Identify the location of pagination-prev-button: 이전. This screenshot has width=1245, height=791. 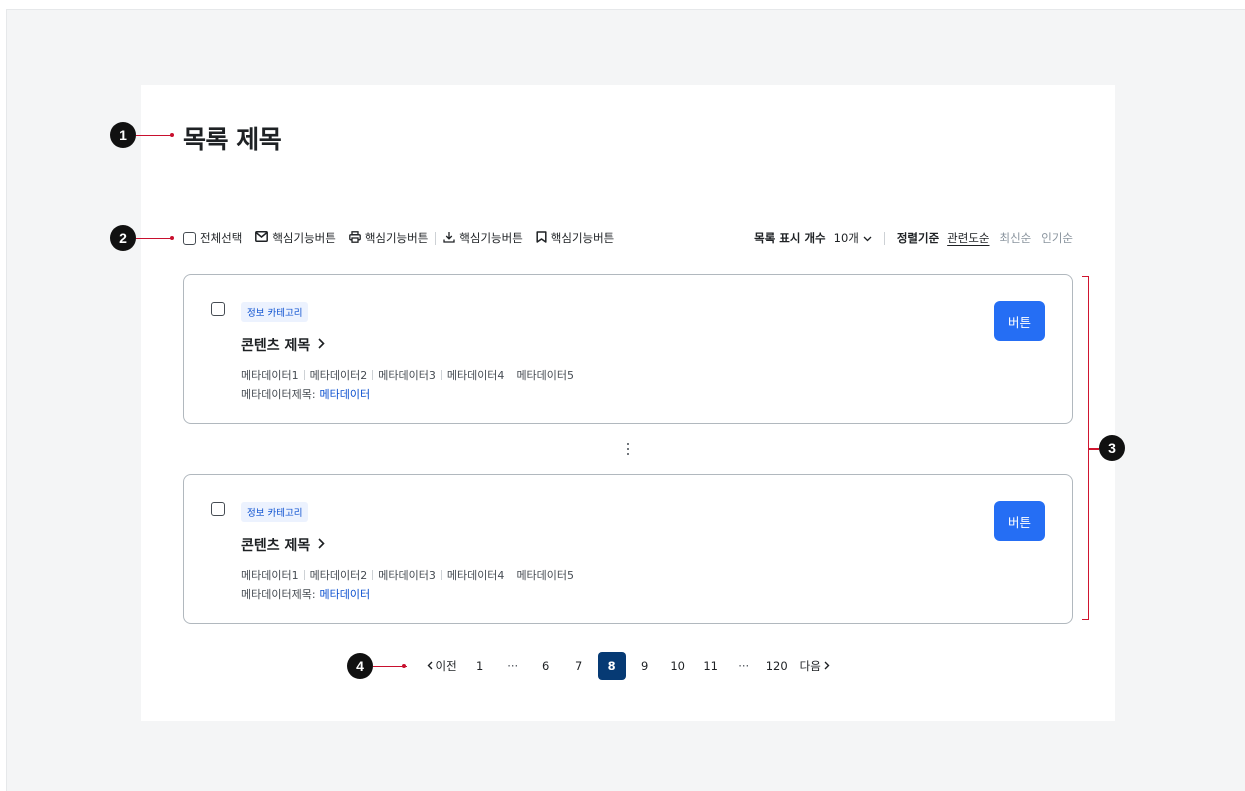
(442, 666).